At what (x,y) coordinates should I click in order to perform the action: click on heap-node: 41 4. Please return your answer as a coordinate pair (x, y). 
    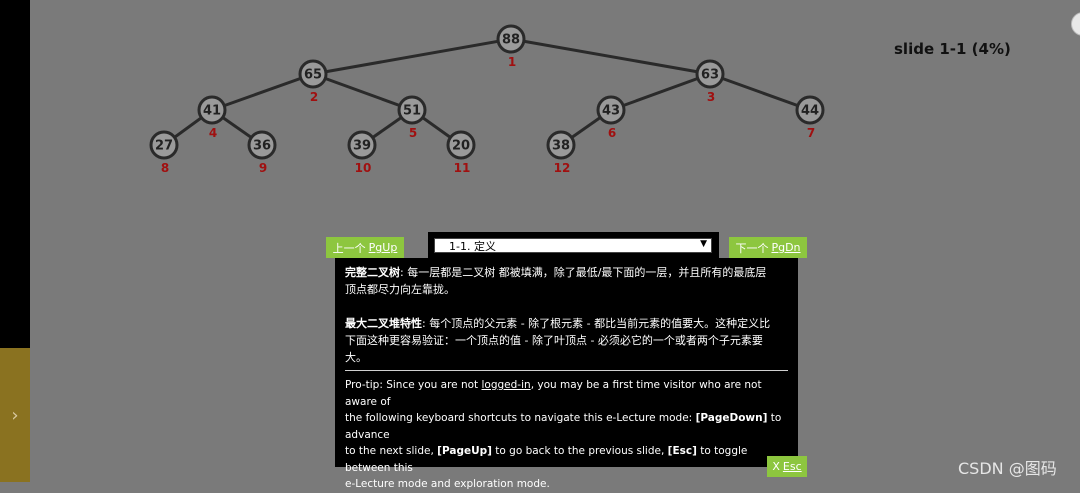
    Looking at the image, I should click on (212, 117).